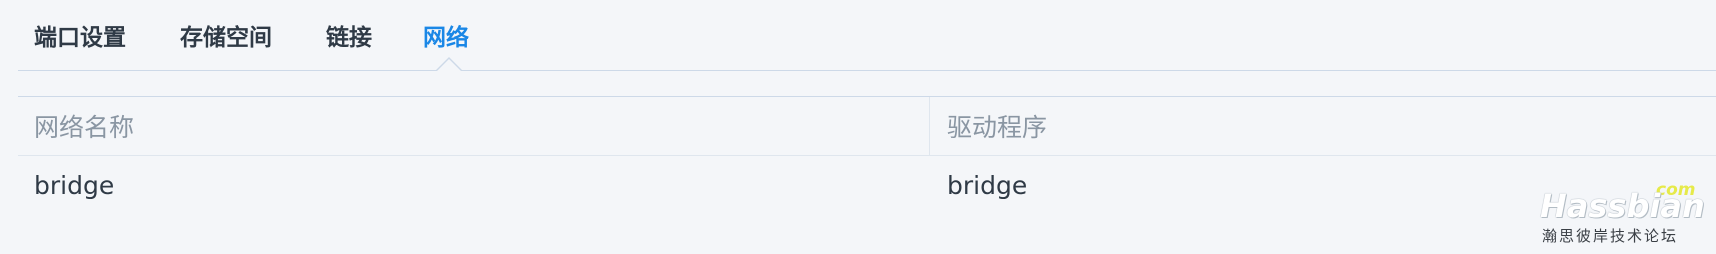 The width and height of the screenshot is (1716, 254). I want to click on tab-links: 链接, so click(349, 35).